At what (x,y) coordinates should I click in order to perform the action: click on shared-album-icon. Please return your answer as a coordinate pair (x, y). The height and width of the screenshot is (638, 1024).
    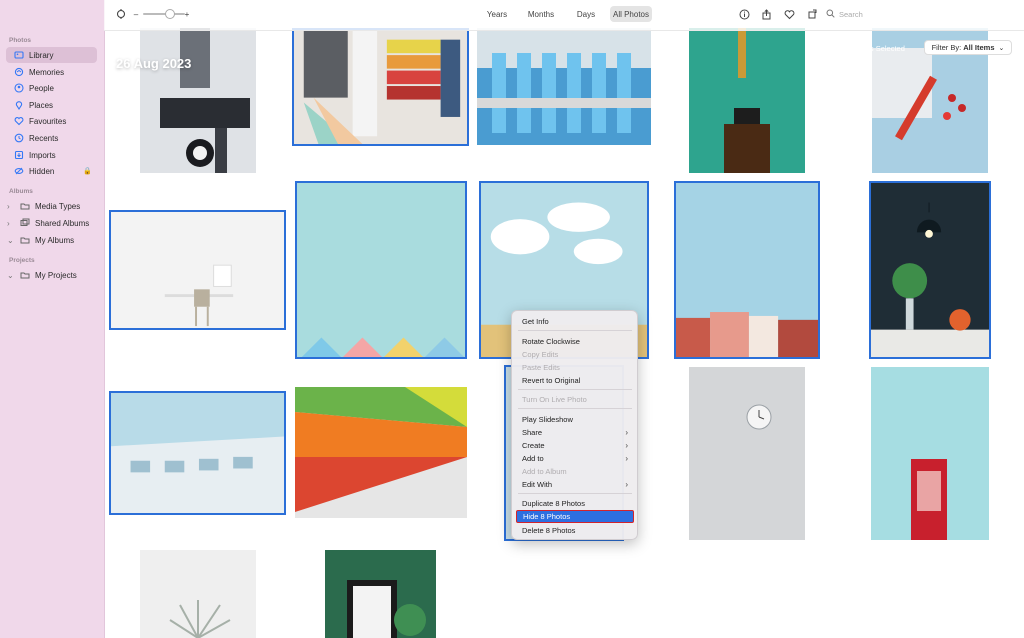
    Looking at the image, I should click on (25, 223).